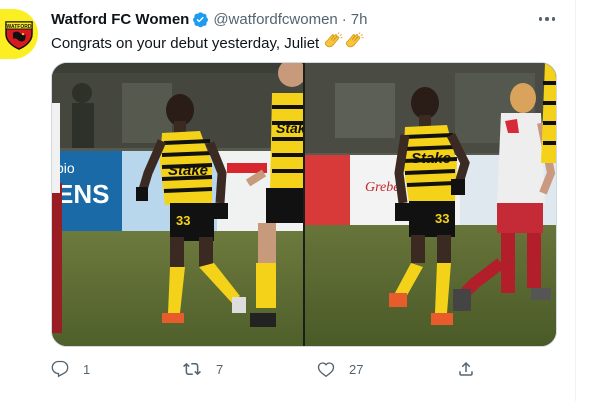 The width and height of the screenshot is (600, 401). I want to click on ad-board-text: ENS, so click(82, 194).